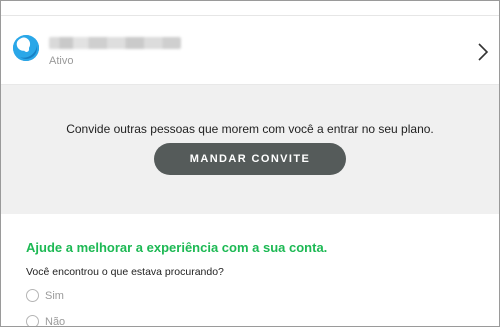 The image size is (500, 327). Describe the element at coordinates (55, 321) in the screenshot. I see `option-no-label: Não` at that location.